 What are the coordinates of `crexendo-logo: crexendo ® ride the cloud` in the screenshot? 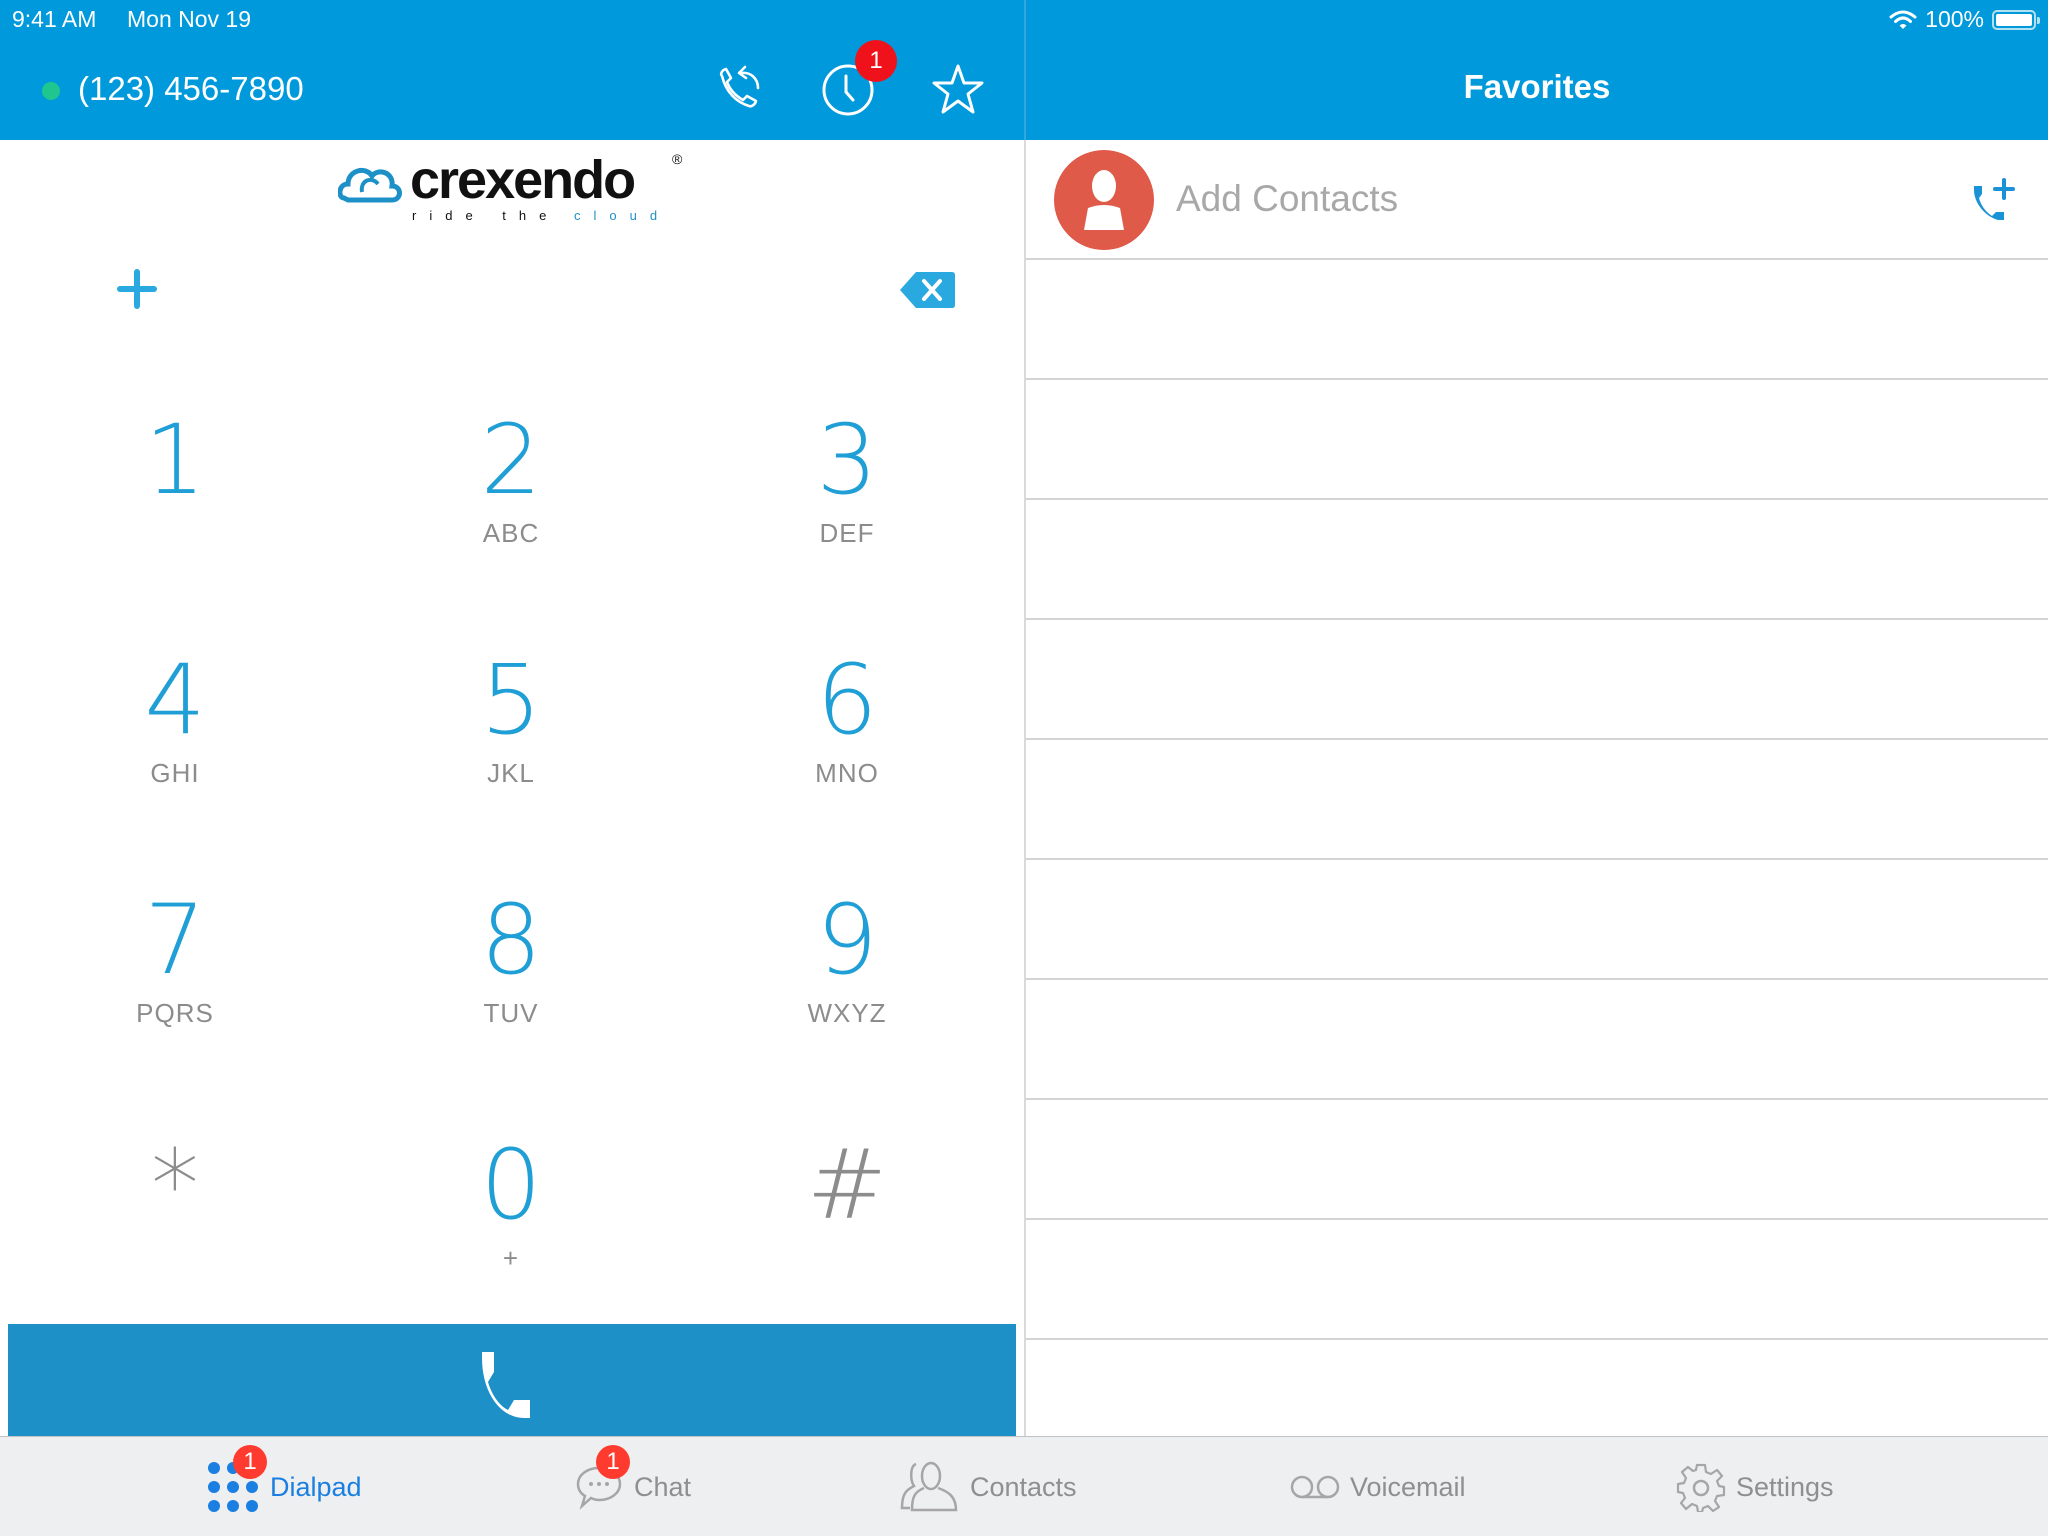 It's located at (512, 188).